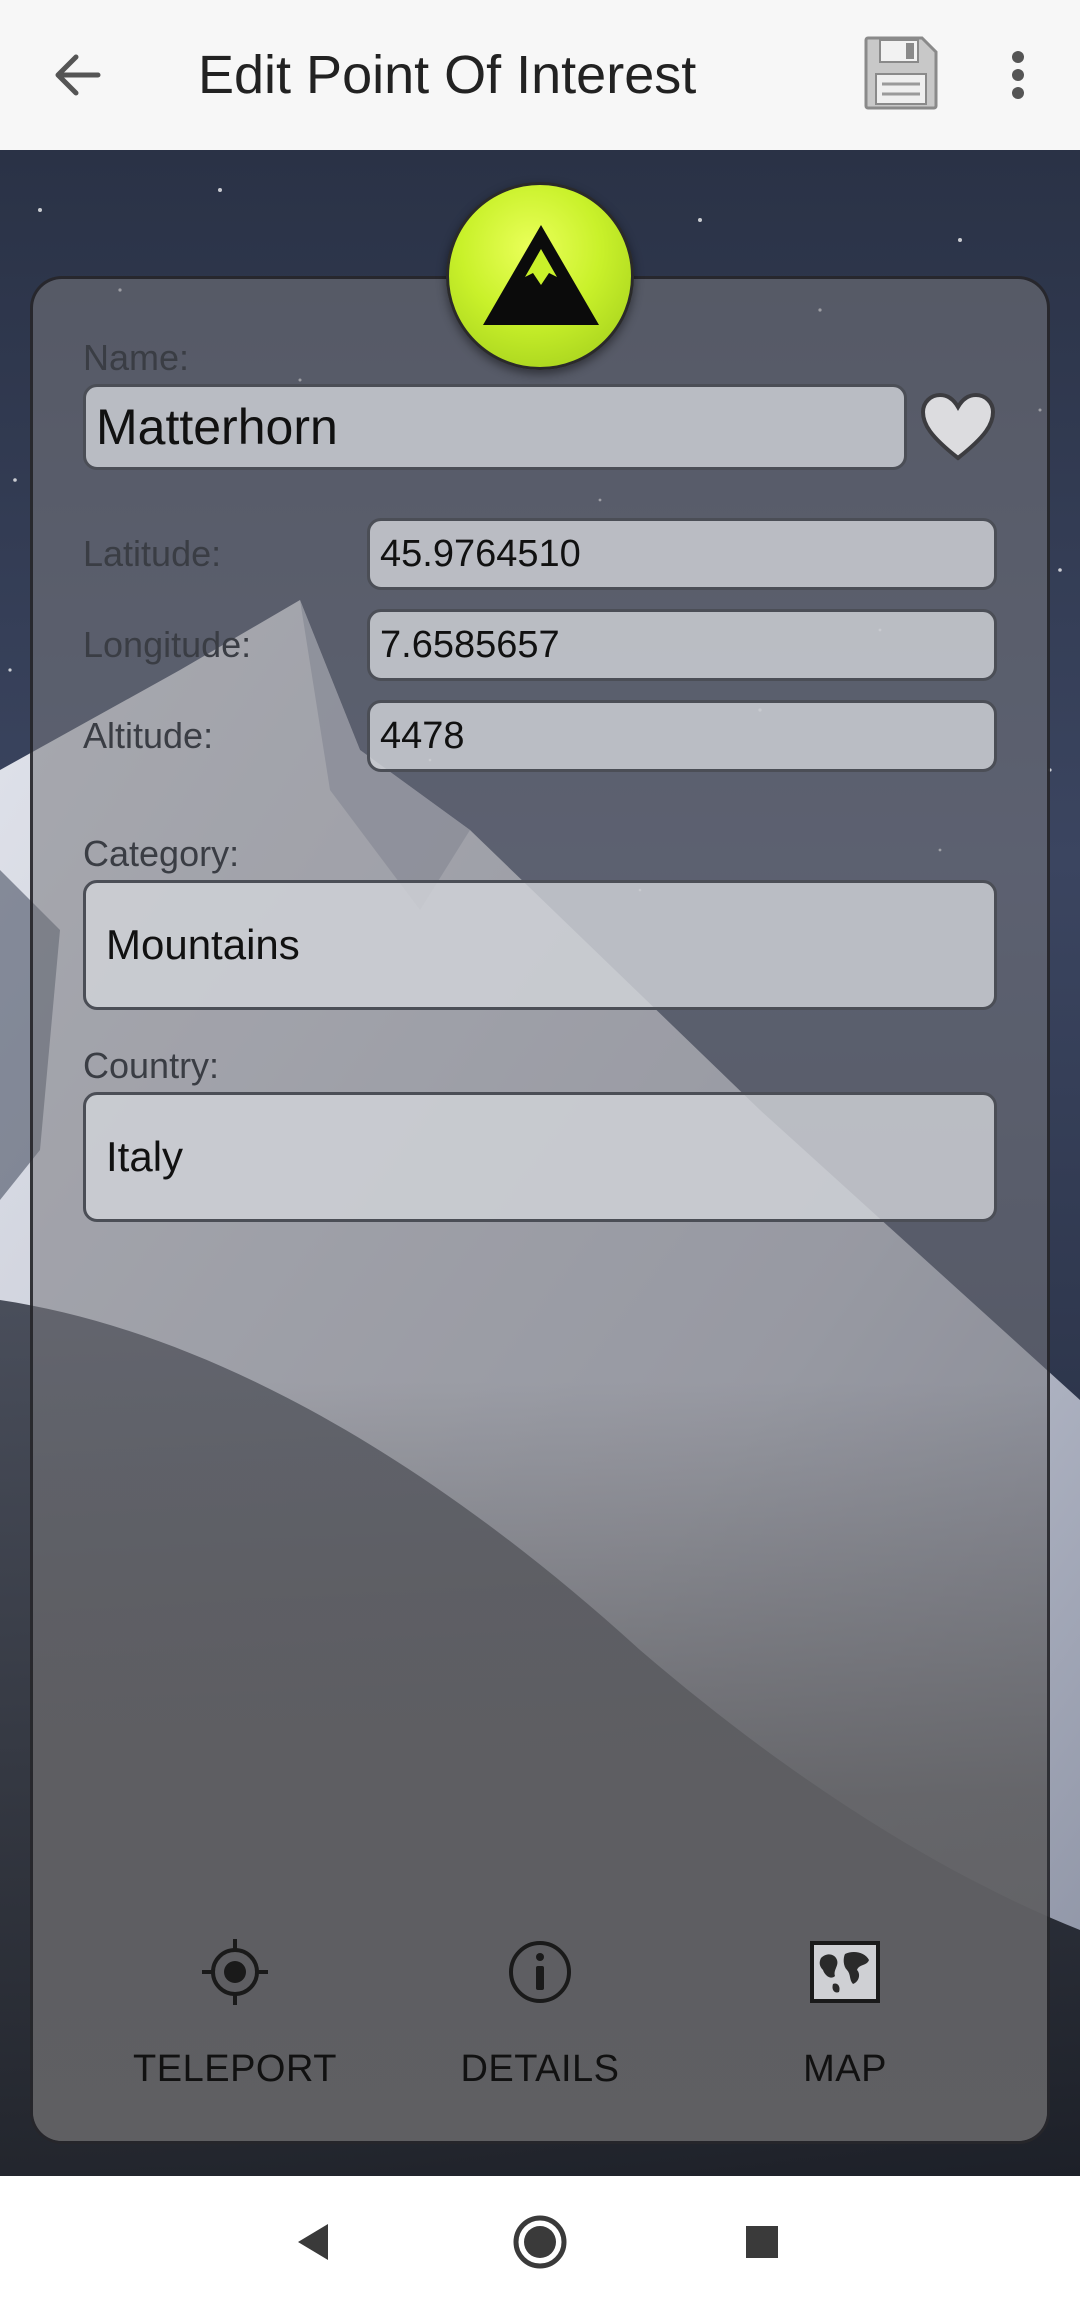 The height and width of the screenshot is (2307, 1080). I want to click on details-button: DETAILS, so click(540, 2017).